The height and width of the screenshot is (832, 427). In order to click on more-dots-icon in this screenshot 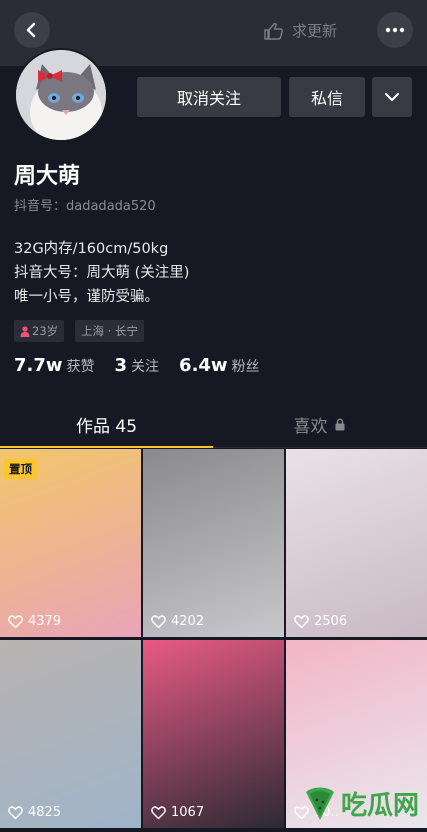, I will do `click(395, 30)`.